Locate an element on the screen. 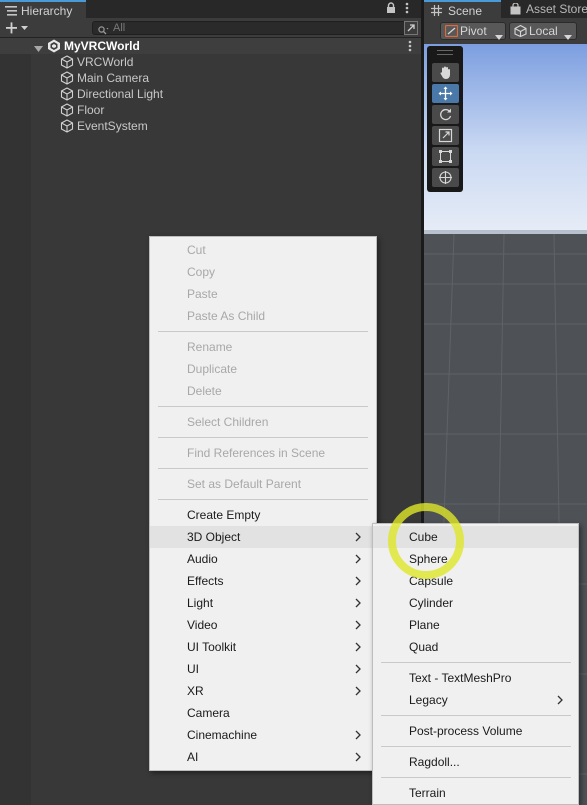 This screenshot has height=805, width=587. menu-item-ai: AI is located at coordinates (263, 757).